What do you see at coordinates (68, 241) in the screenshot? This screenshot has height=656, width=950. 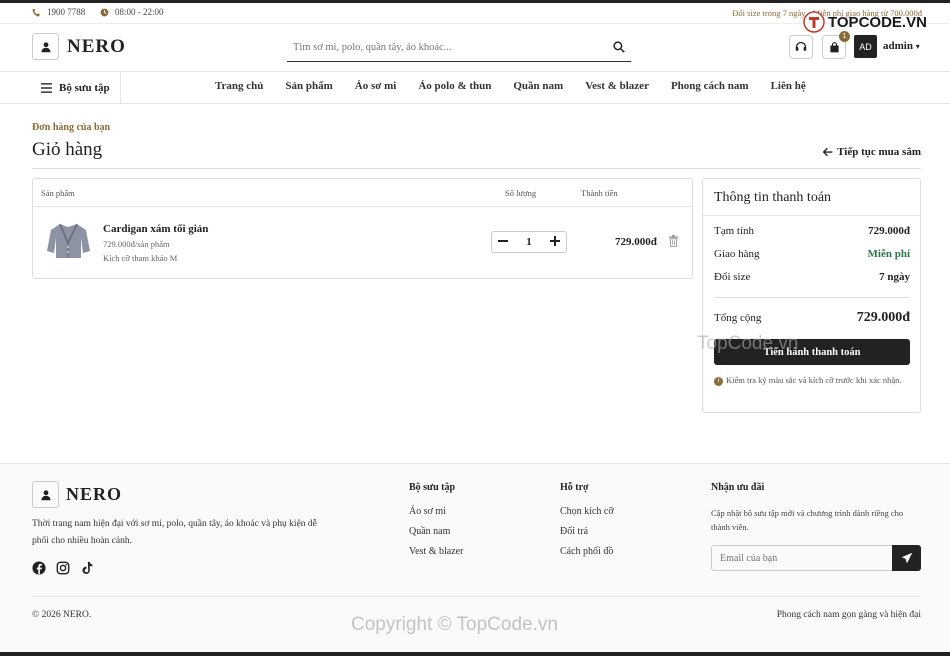 I see `product-thumbnail` at bounding box center [68, 241].